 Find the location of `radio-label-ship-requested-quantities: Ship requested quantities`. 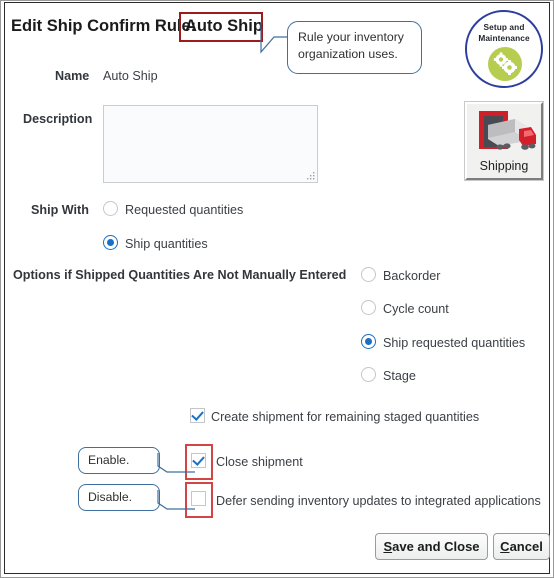

radio-label-ship-requested-quantities: Ship requested quantities is located at coordinates (454, 343).